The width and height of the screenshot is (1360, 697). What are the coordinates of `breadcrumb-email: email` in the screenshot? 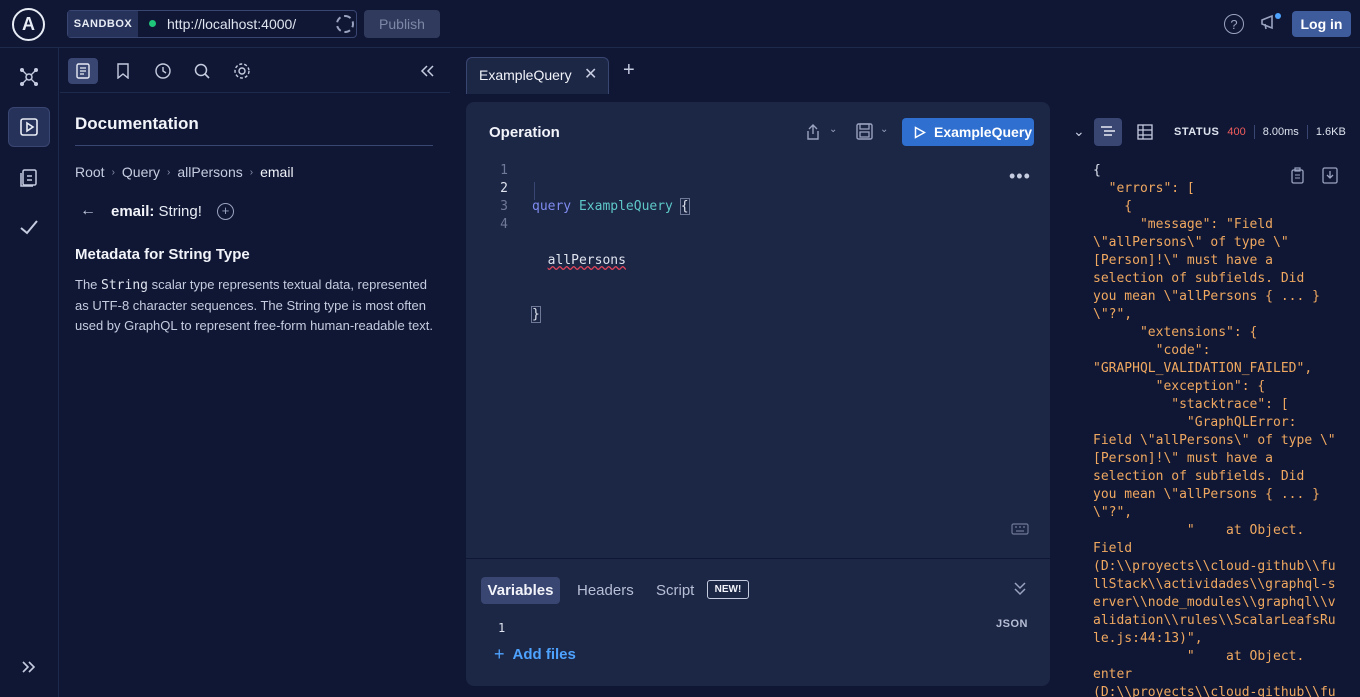 It's located at (277, 172).